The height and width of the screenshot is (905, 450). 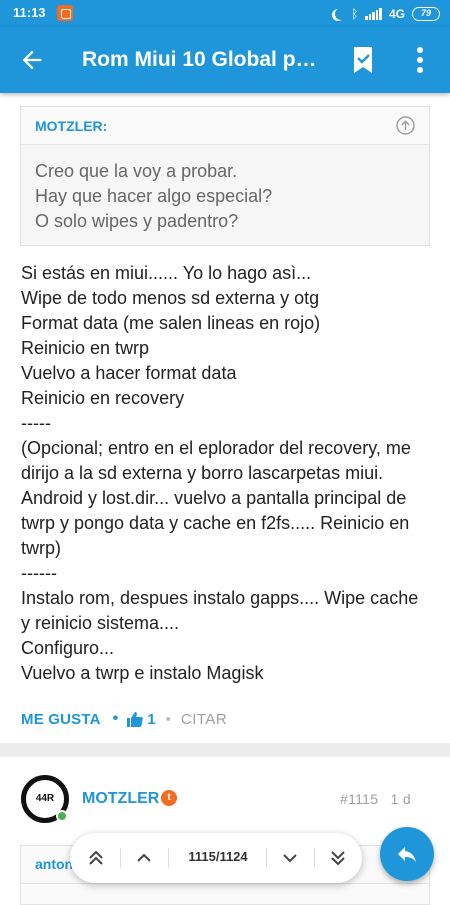 I want to click on user-badge-icon: t, so click(x=169, y=798).